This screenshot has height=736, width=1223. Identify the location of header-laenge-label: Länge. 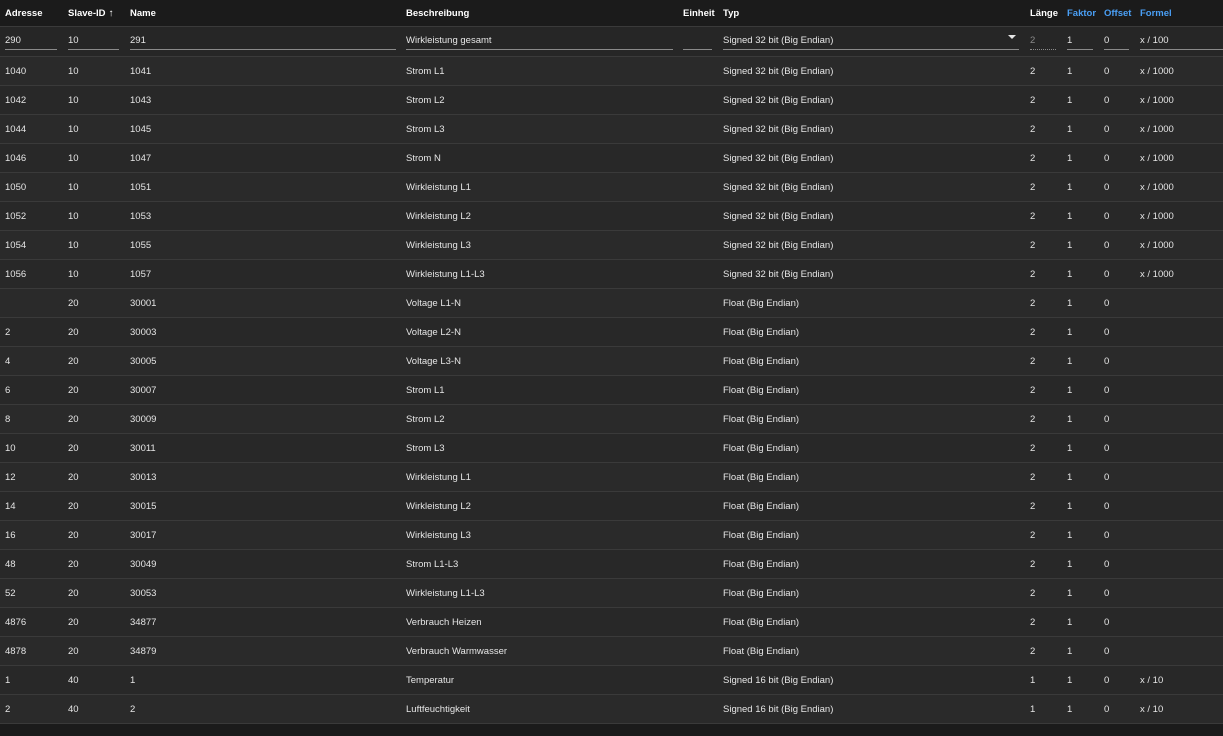
(1044, 13).